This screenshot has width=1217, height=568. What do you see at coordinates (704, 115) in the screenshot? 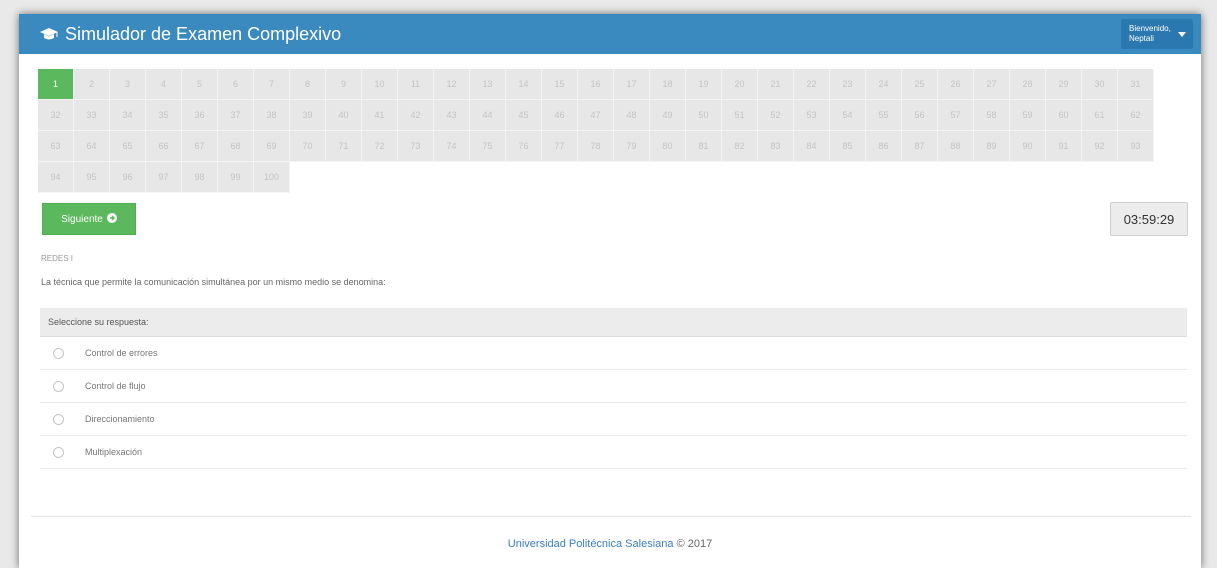
I see `page-button: 50` at bounding box center [704, 115].